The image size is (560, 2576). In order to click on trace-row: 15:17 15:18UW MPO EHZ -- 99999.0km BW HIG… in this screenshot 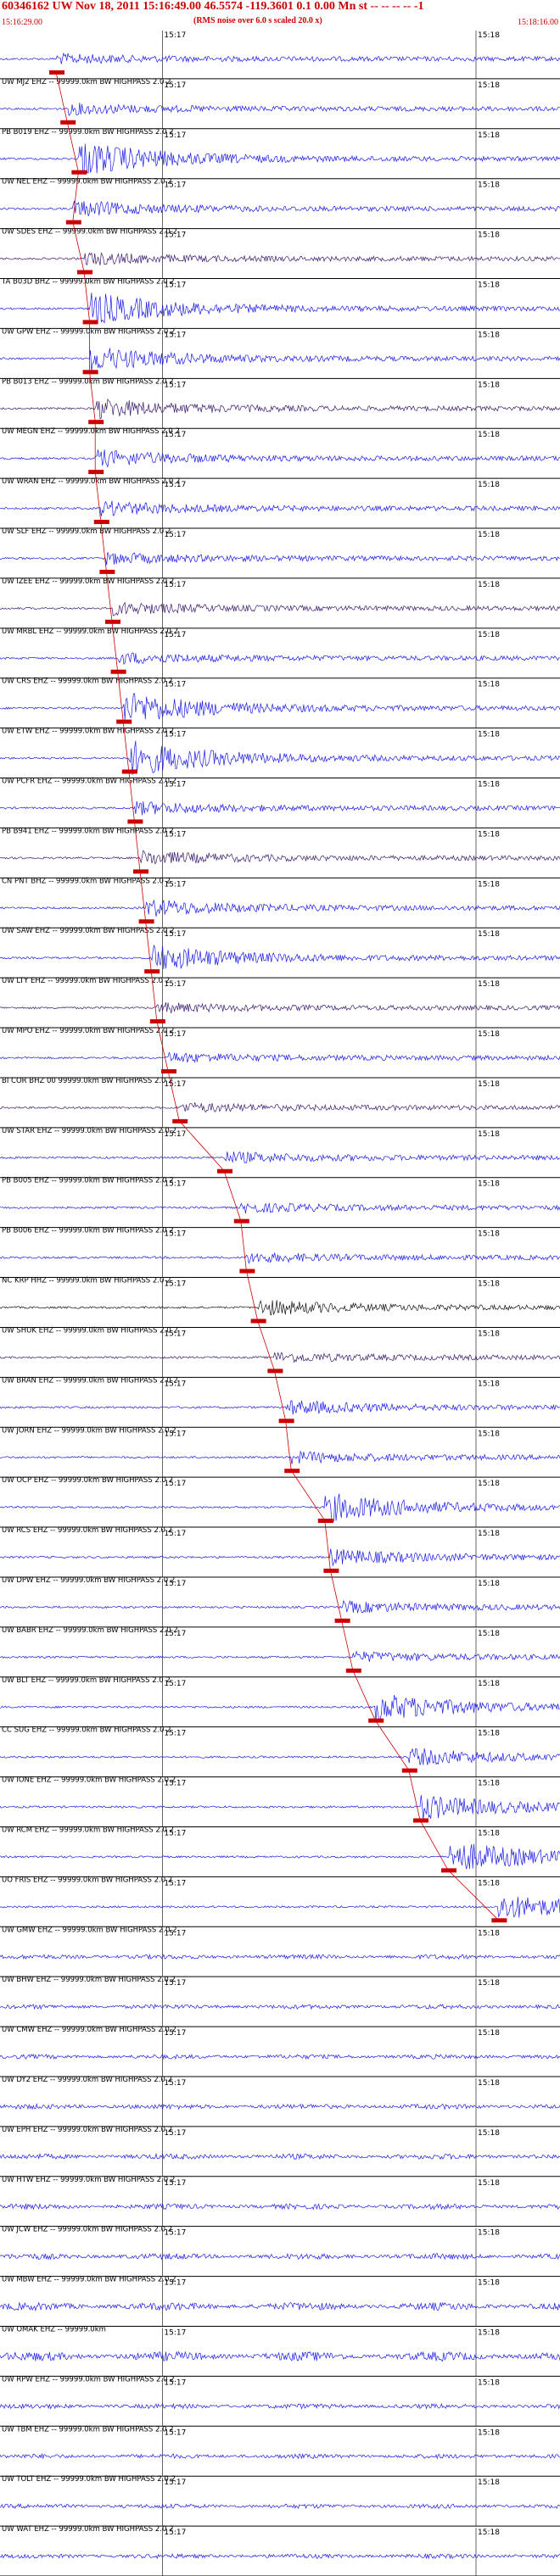, I will do `click(280, 1053)`.